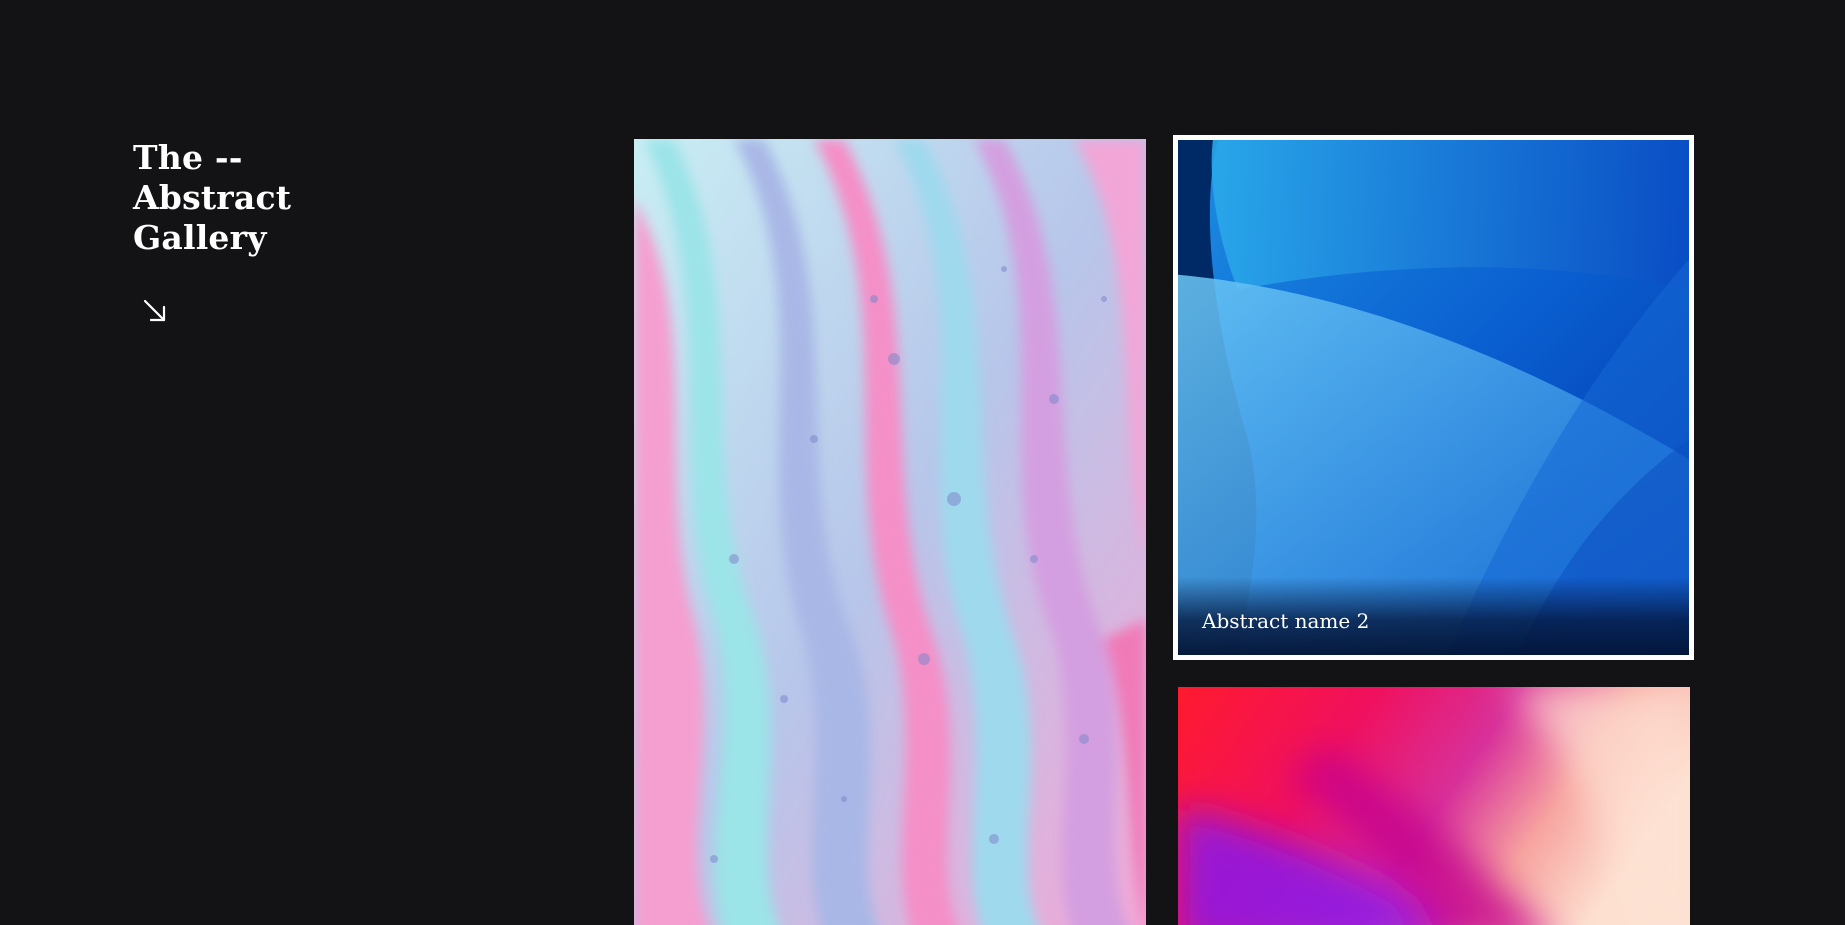 The height and width of the screenshot is (925, 1845). Describe the element at coordinates (188, 157) in the screenshot. I see `site-title-line: The --` at that location.